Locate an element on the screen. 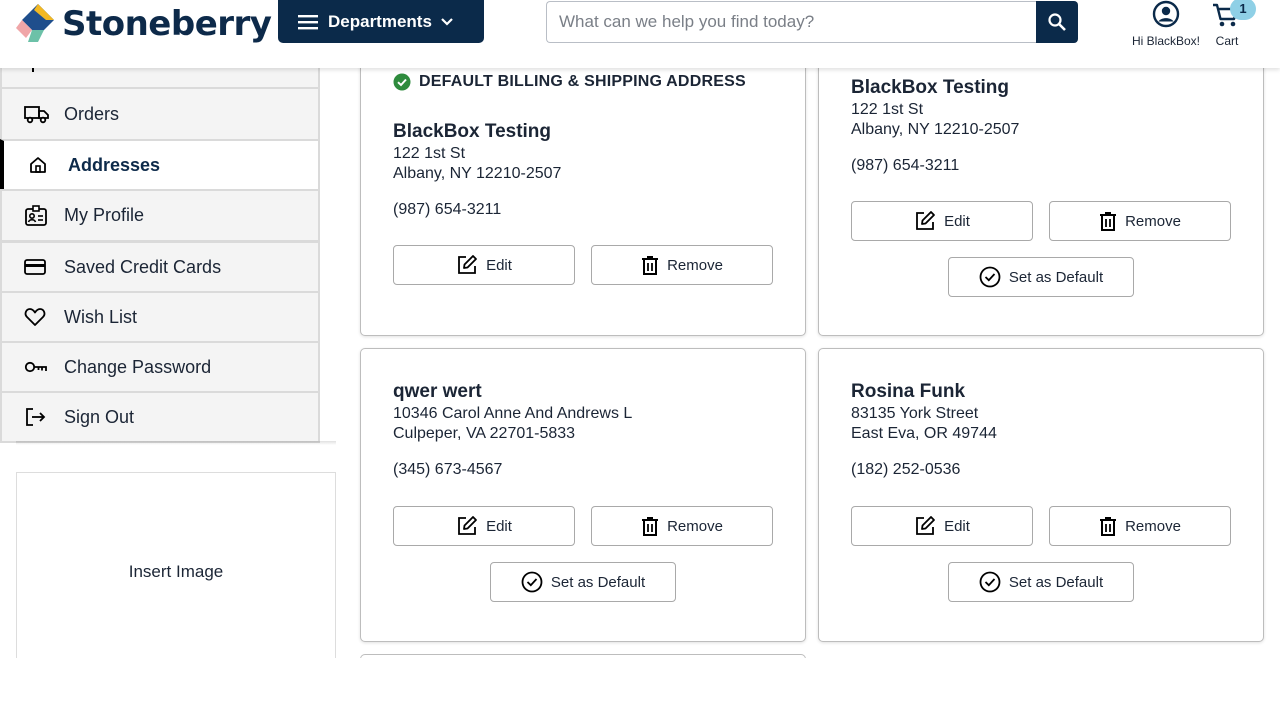 The image size is (1280, 720). key-icon is located at coordinates (36, 367).